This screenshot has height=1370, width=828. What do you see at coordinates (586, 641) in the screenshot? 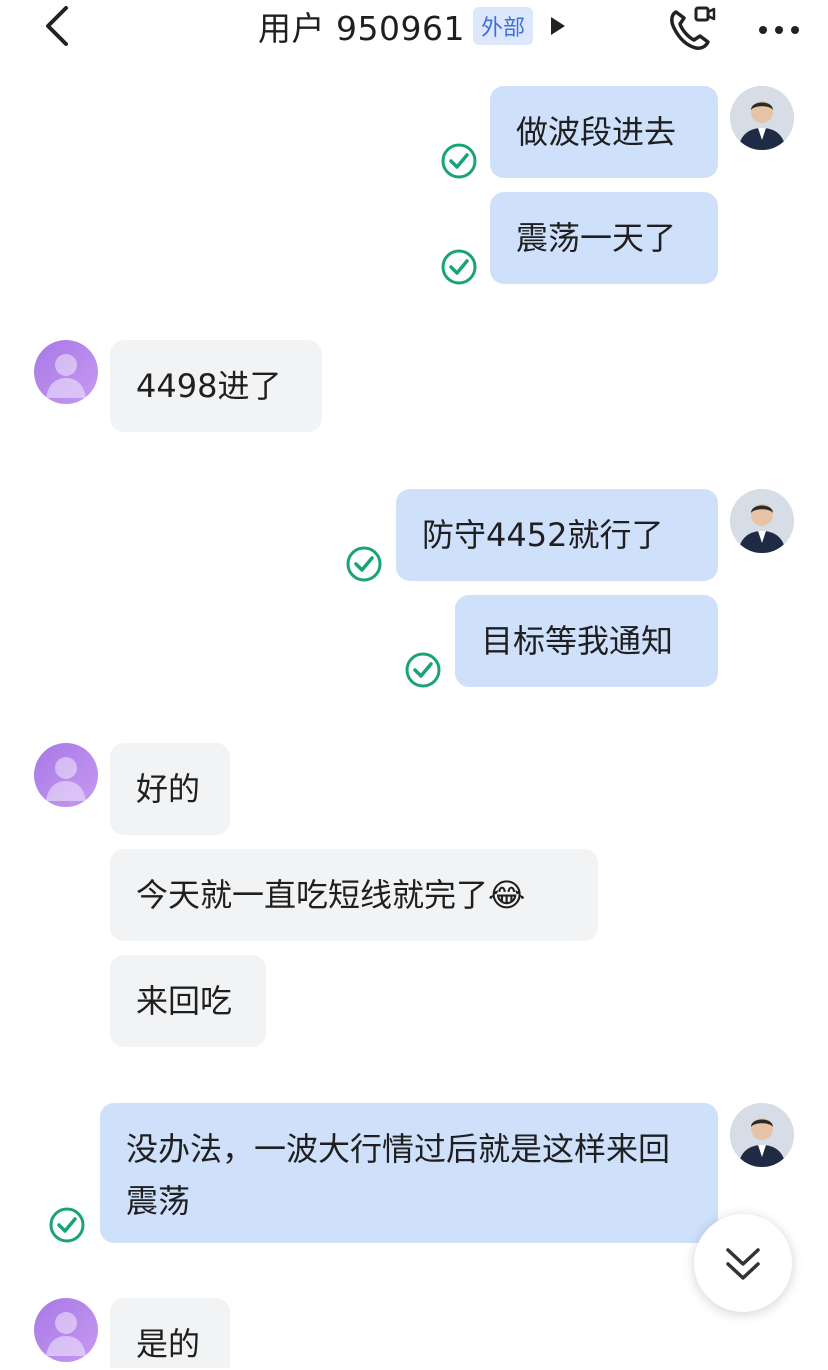
I see `message-bubble-5: 目标等我通知` at bounding box center [586, 641].